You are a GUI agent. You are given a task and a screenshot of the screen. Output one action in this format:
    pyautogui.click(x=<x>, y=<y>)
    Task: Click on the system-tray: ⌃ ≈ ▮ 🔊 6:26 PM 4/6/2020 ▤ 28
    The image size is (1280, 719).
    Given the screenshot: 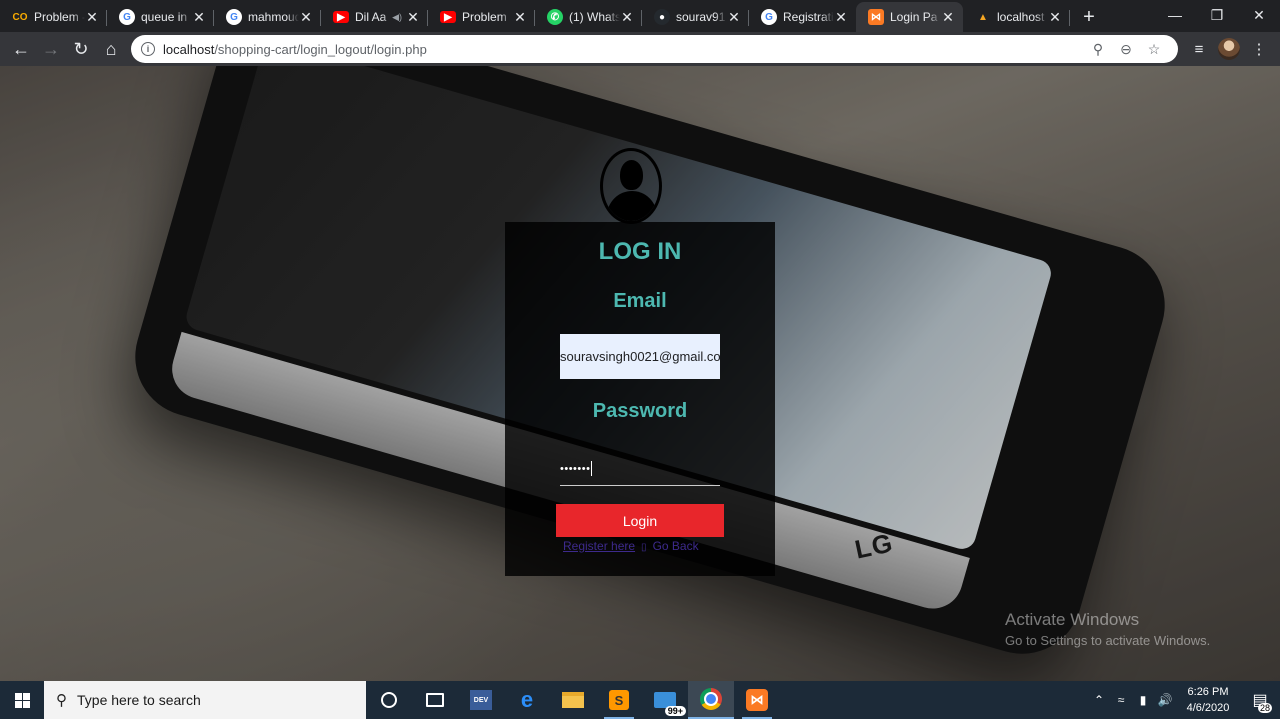 What is the action you would take?
    pyautogui.click(x=1184, y=700)
    